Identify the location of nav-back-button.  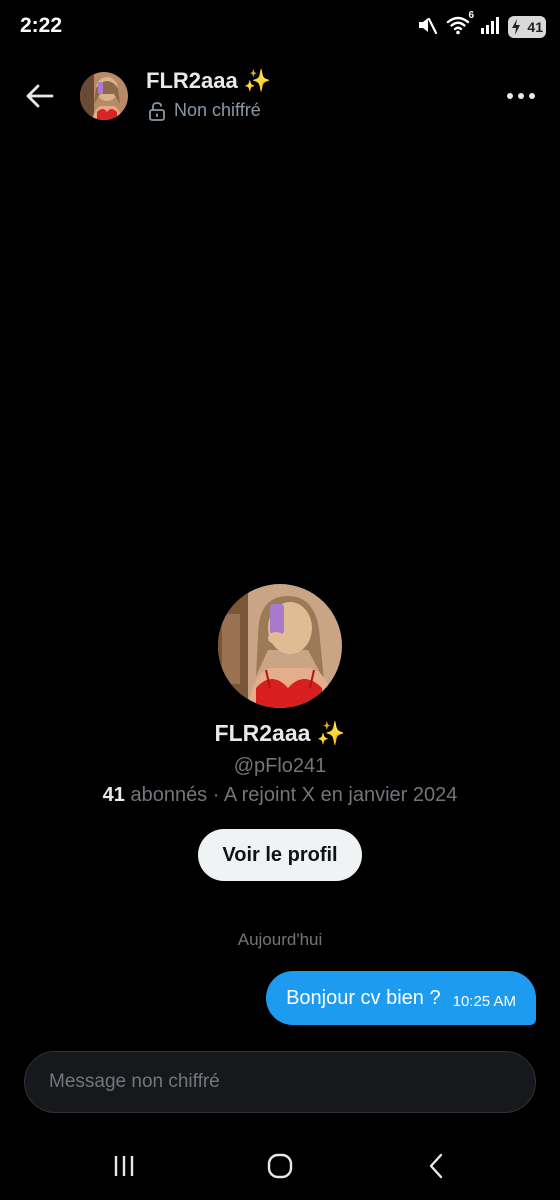
(436, 1166).